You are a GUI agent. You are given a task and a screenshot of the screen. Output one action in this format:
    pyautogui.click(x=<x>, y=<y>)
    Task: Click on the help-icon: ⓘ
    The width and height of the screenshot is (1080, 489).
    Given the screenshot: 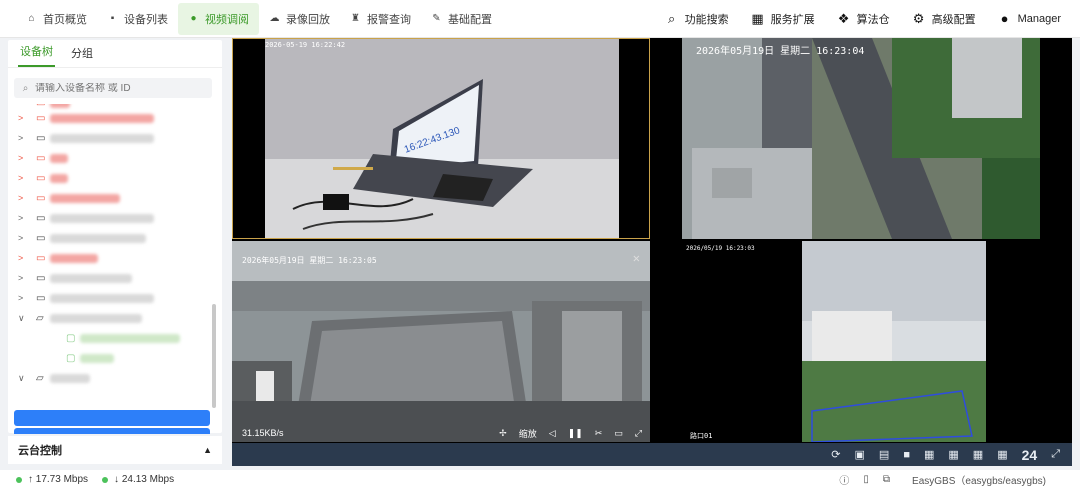 What is the action you would take?
    pyautogui.click(x=844, y=479)
    